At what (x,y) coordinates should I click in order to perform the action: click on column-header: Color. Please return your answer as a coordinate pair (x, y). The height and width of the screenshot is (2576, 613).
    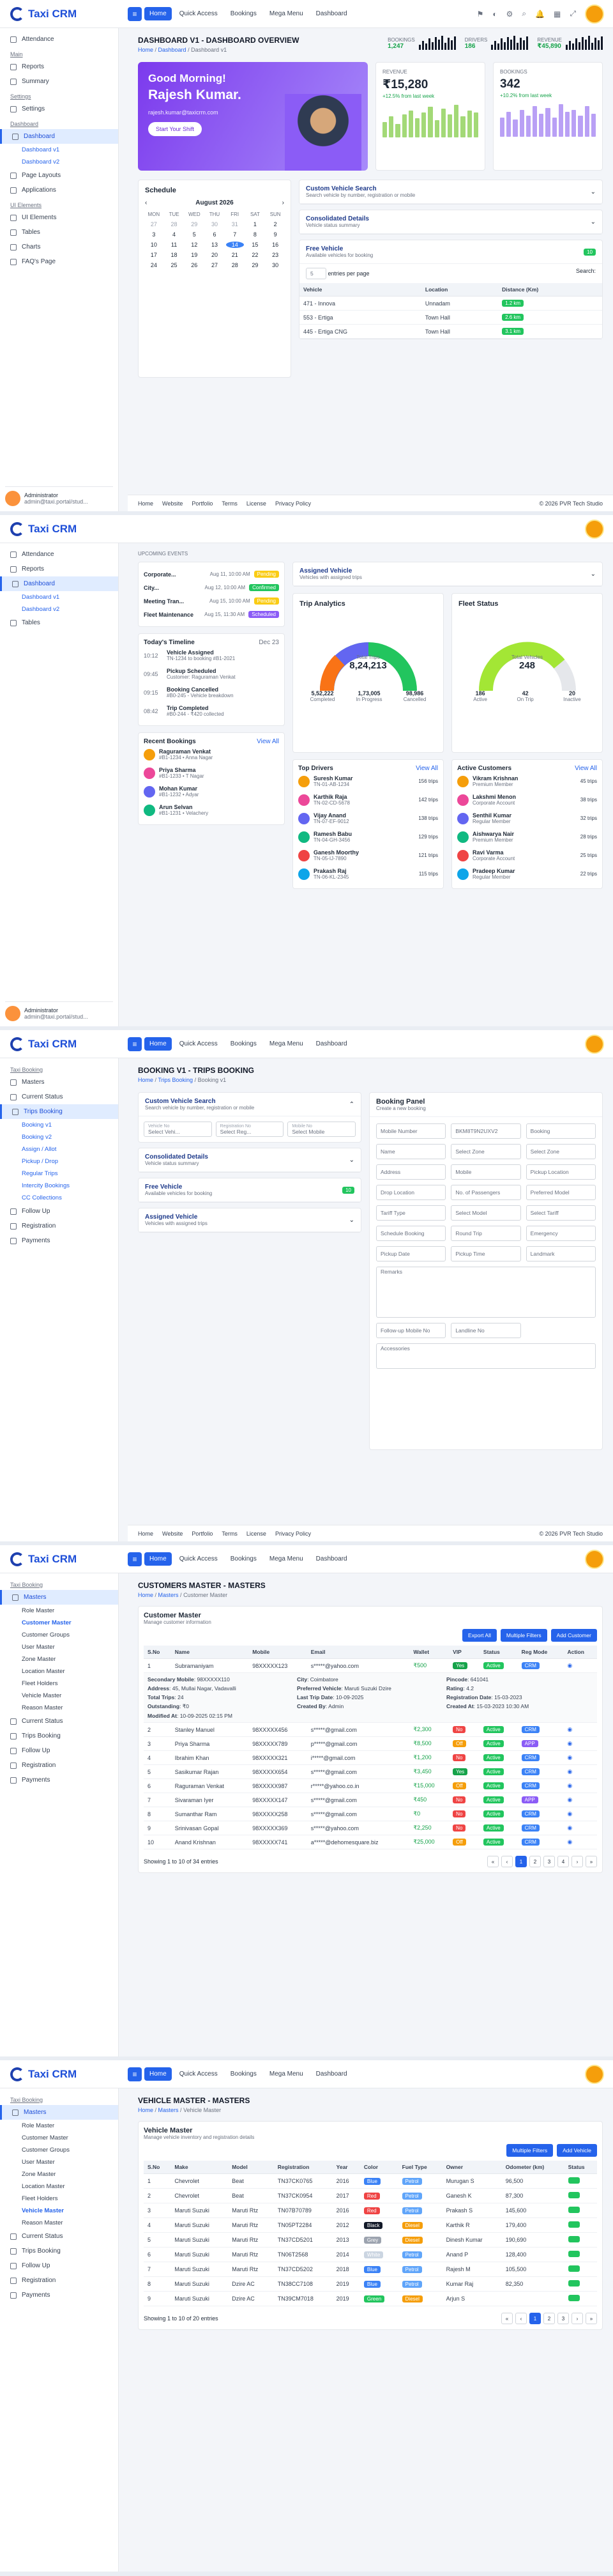
    Looking at the image, I should click on (378, 2167).